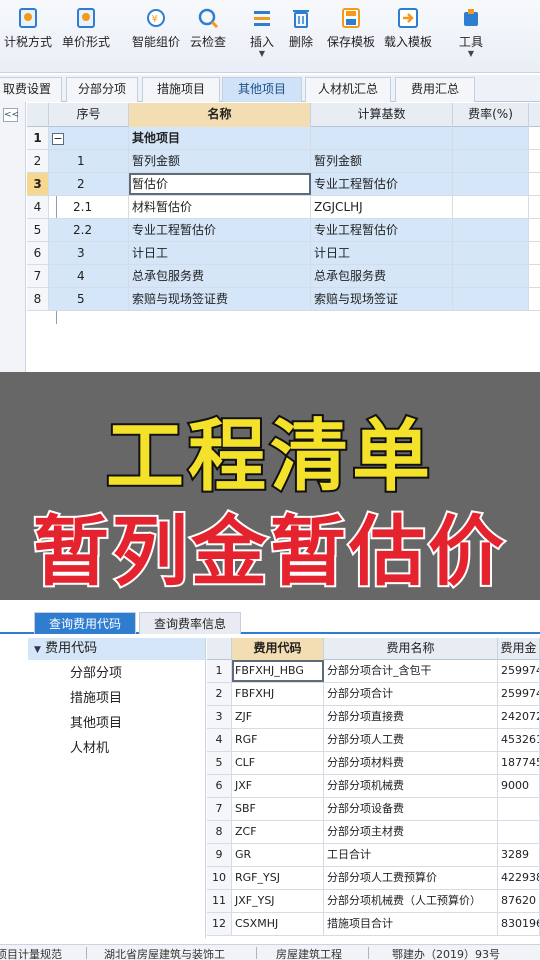 This screenshot has height=960, width=540. What do you see at coordinates (382, 161) in the screenshot?
I see `row-base: 暂列金额` at bounding box center [382, 161].